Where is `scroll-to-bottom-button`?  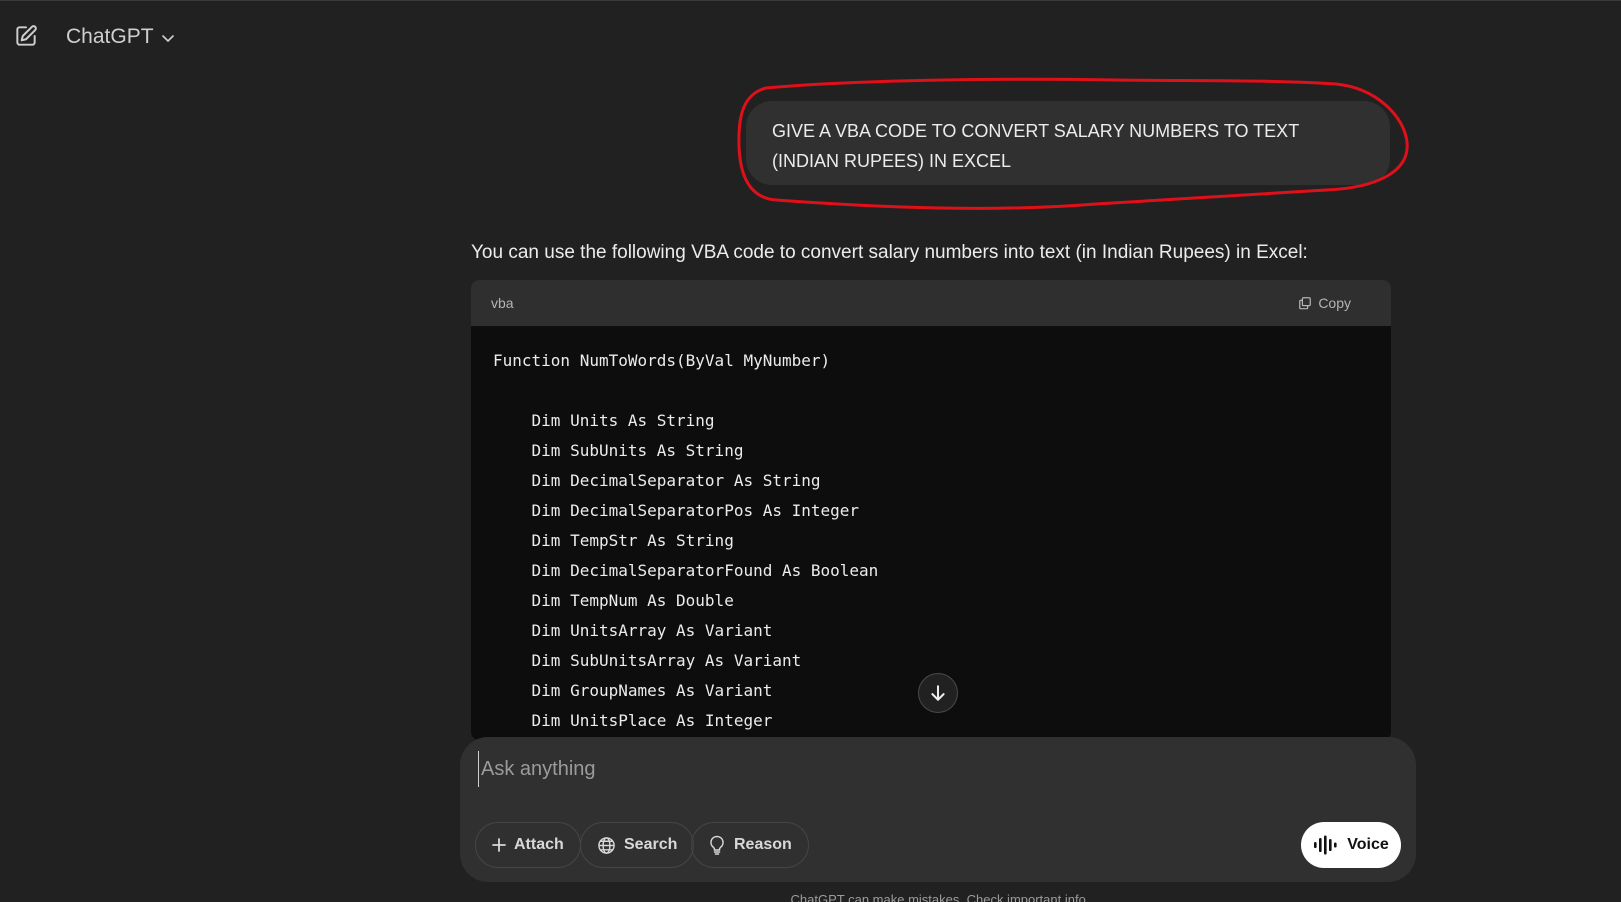
scroll-to-bottom-button is located at coordinates (938, 693).